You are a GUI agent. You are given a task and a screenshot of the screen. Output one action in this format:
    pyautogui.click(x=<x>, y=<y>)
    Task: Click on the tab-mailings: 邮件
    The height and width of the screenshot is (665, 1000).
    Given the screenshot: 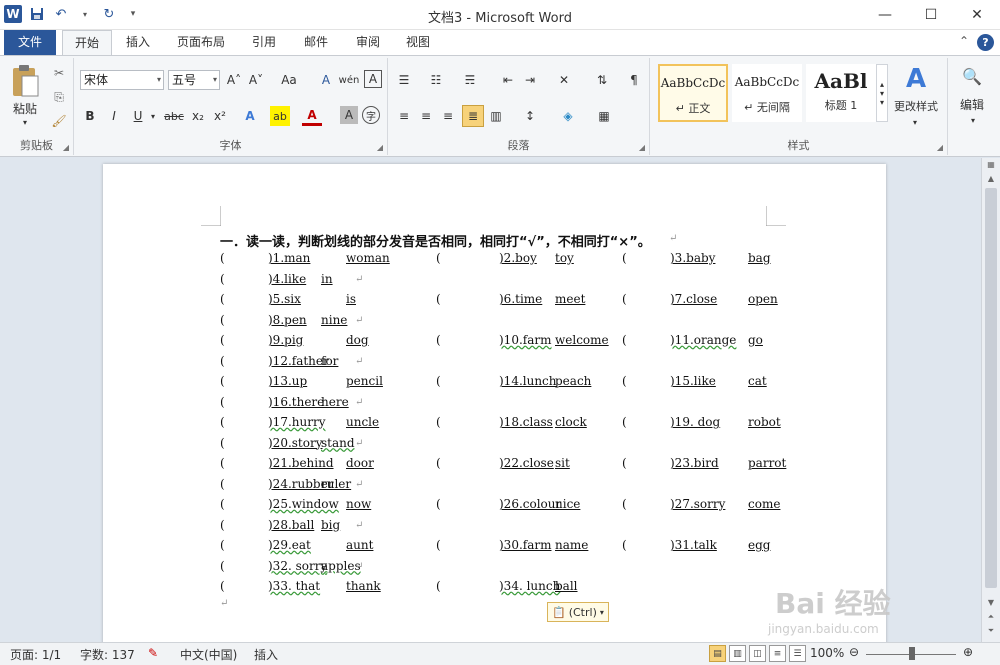 What is the action you would take?
    pyautogui.click(x=316, y=42)
    